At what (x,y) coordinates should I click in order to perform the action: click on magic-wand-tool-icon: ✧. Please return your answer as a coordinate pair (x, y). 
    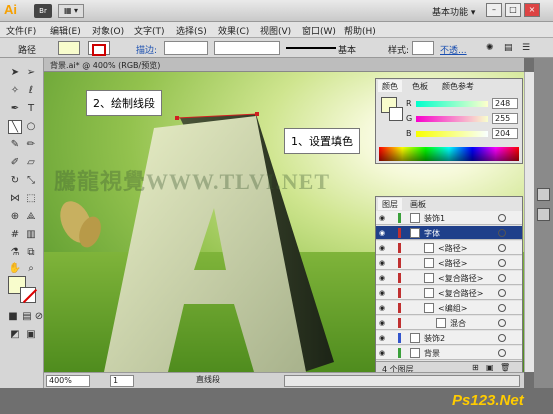
    Looking at the image, I should click on (15, 91).